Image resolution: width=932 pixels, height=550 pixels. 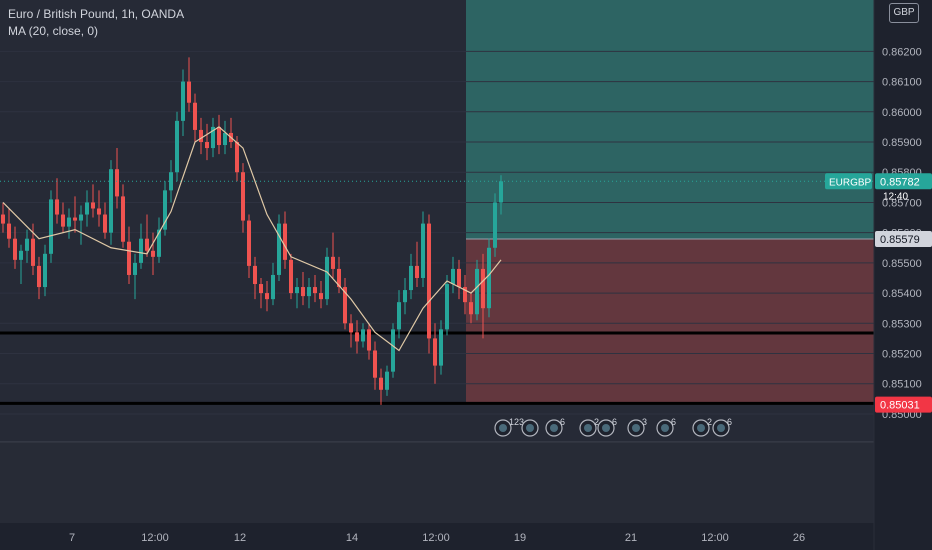 What do you see at coordinates (904, 13) in the screenshot?
I see `currency-badge: GBP` at bounding box center [904, 13].